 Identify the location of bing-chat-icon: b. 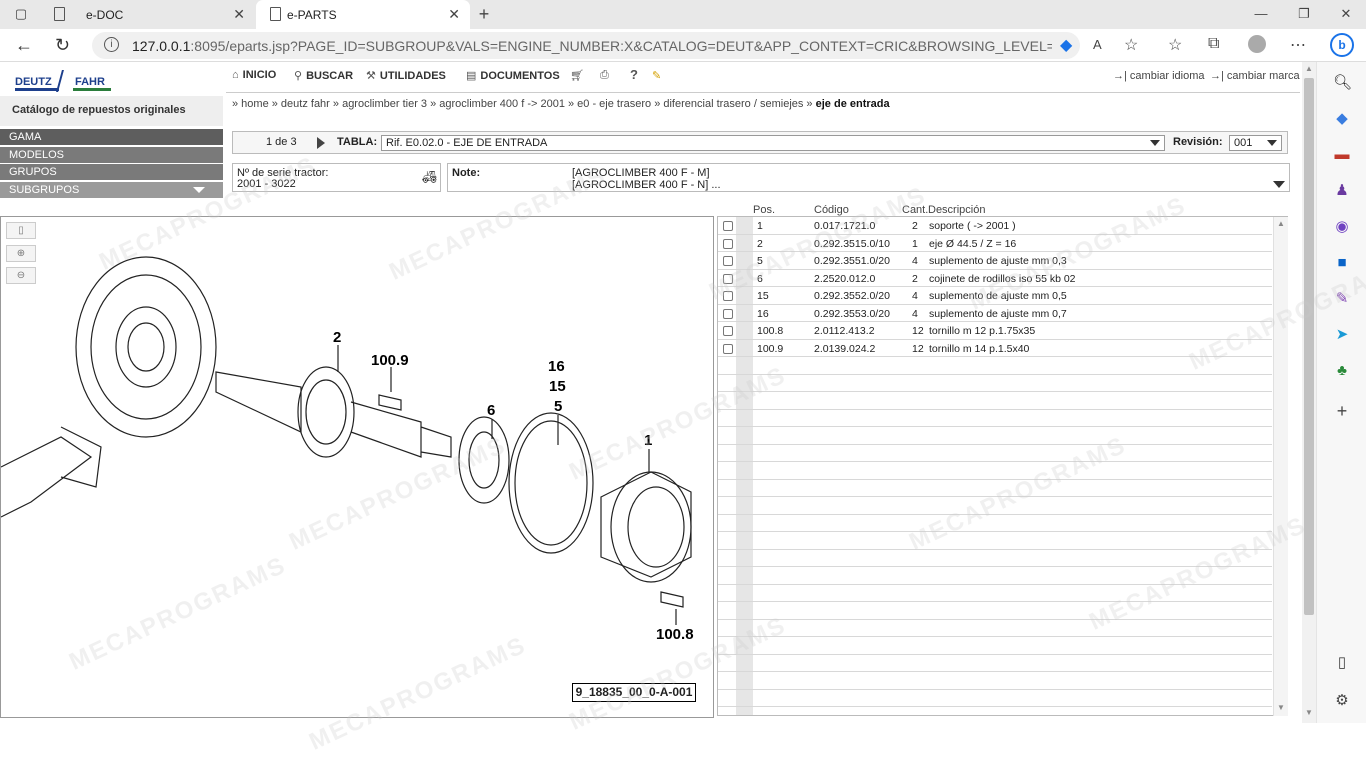
(1342, 45).